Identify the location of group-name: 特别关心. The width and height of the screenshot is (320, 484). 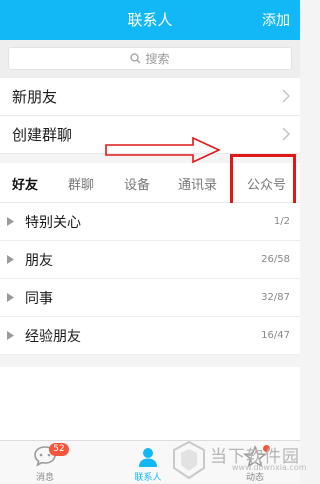
(53, 223).